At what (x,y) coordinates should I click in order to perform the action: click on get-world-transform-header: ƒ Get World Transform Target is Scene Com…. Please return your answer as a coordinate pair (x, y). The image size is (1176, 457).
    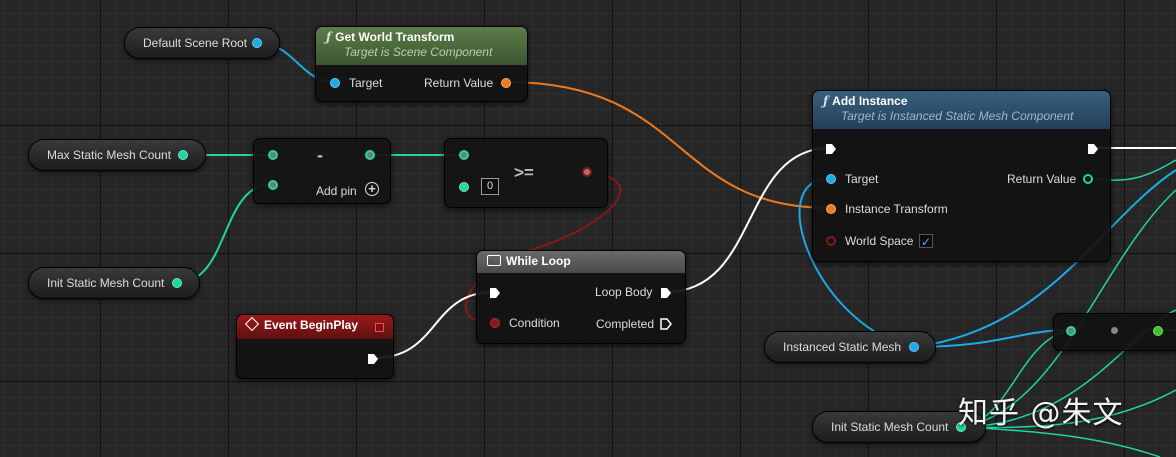
    Looking at the image, I should click on (421, 46).